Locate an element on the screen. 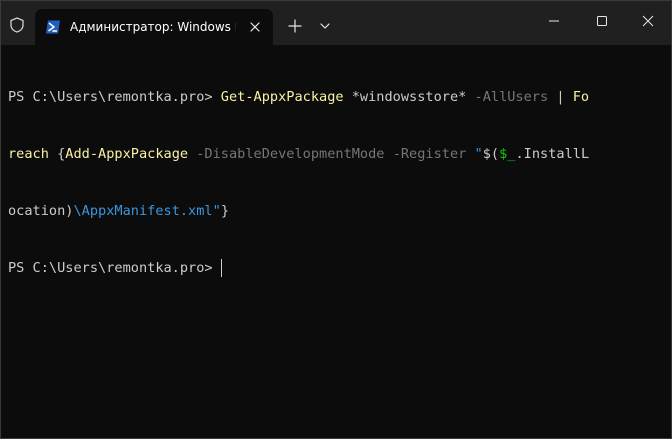  powershell-icon is located at coordinates (53, 27).